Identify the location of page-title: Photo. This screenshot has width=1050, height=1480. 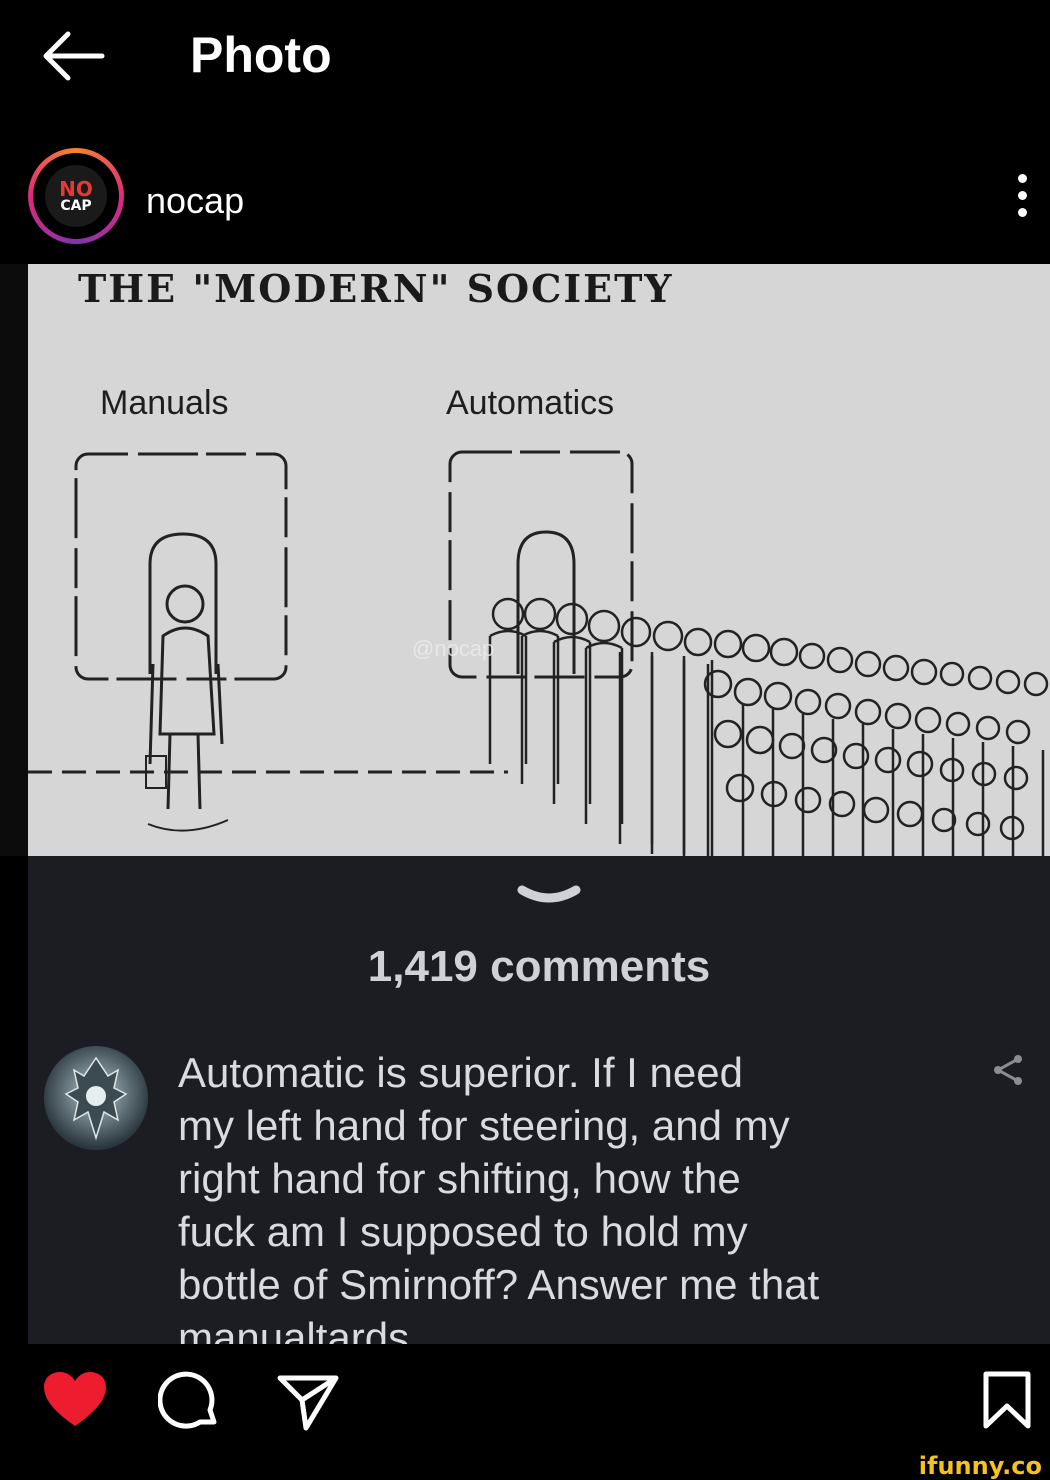
(261, 55).